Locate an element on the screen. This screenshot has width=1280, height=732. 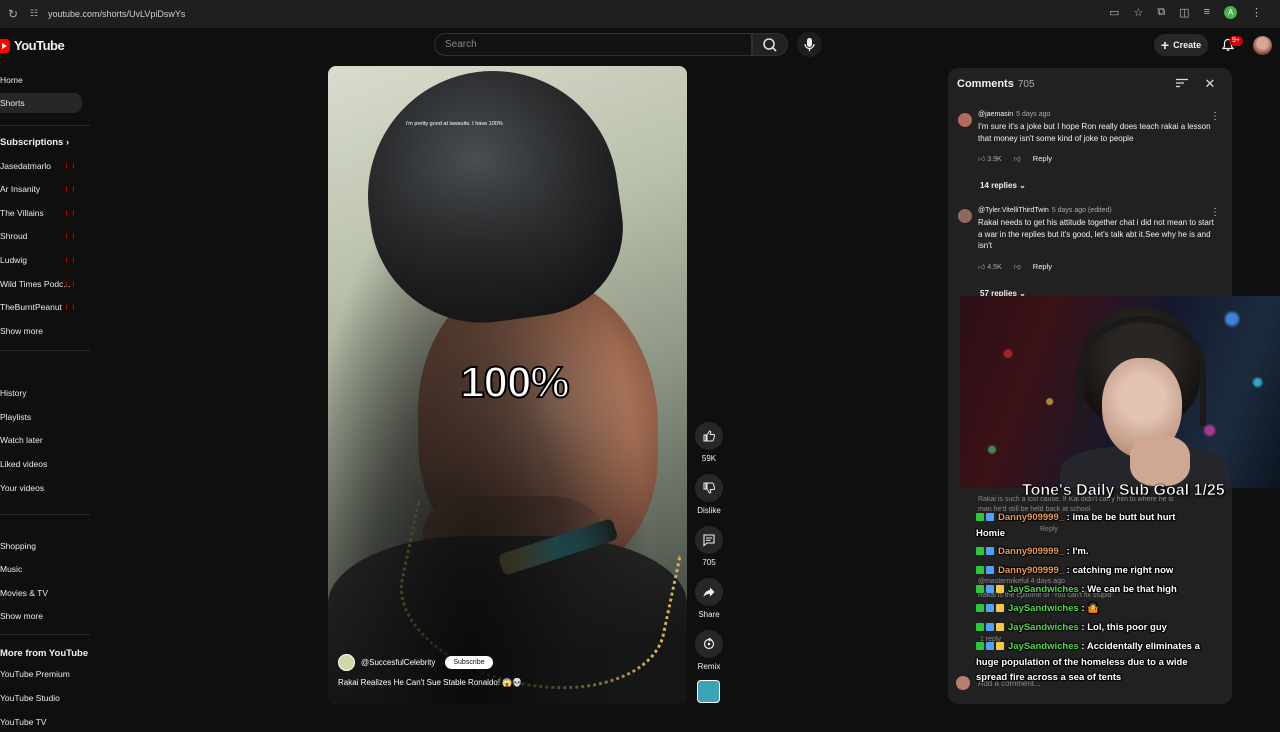
share-button: Share is located at coordinates (709, 598).